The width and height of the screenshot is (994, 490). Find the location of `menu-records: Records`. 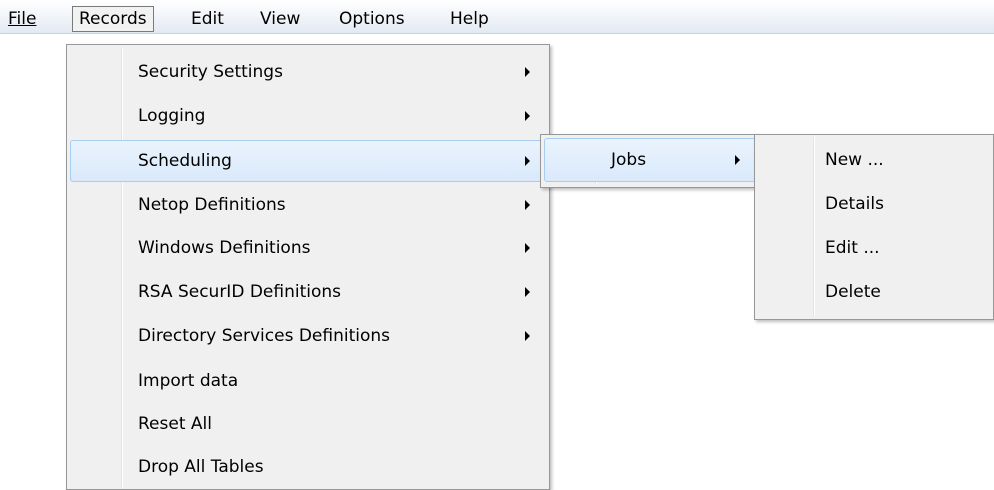

menu-records: Records is located at coordinates (113, 19).